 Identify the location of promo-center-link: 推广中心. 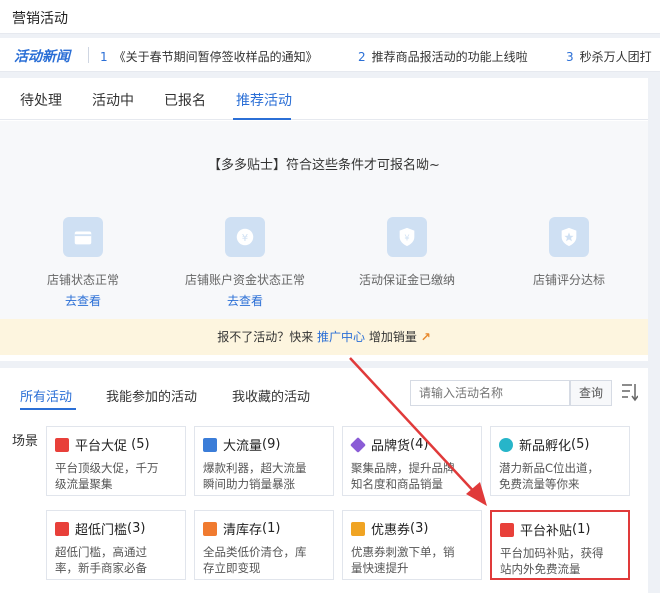
(341, 337).